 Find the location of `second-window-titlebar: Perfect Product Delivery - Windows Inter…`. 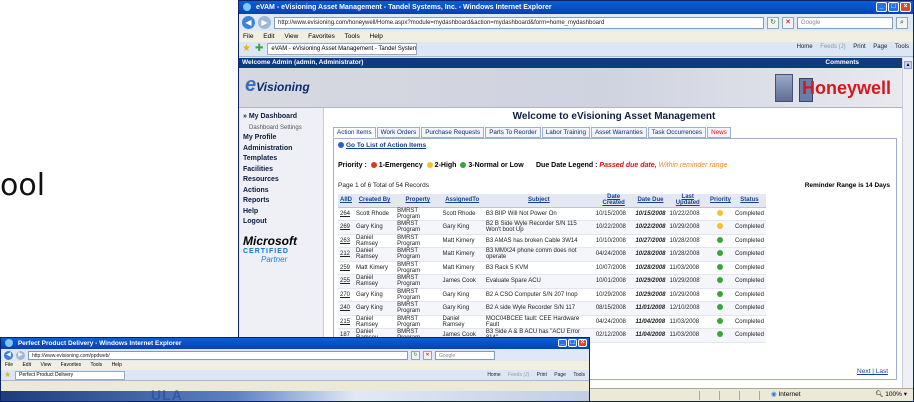

second-window-titlebar: Perfect Product Delivery - Windows Inter… is located at coordinates (295, 343).